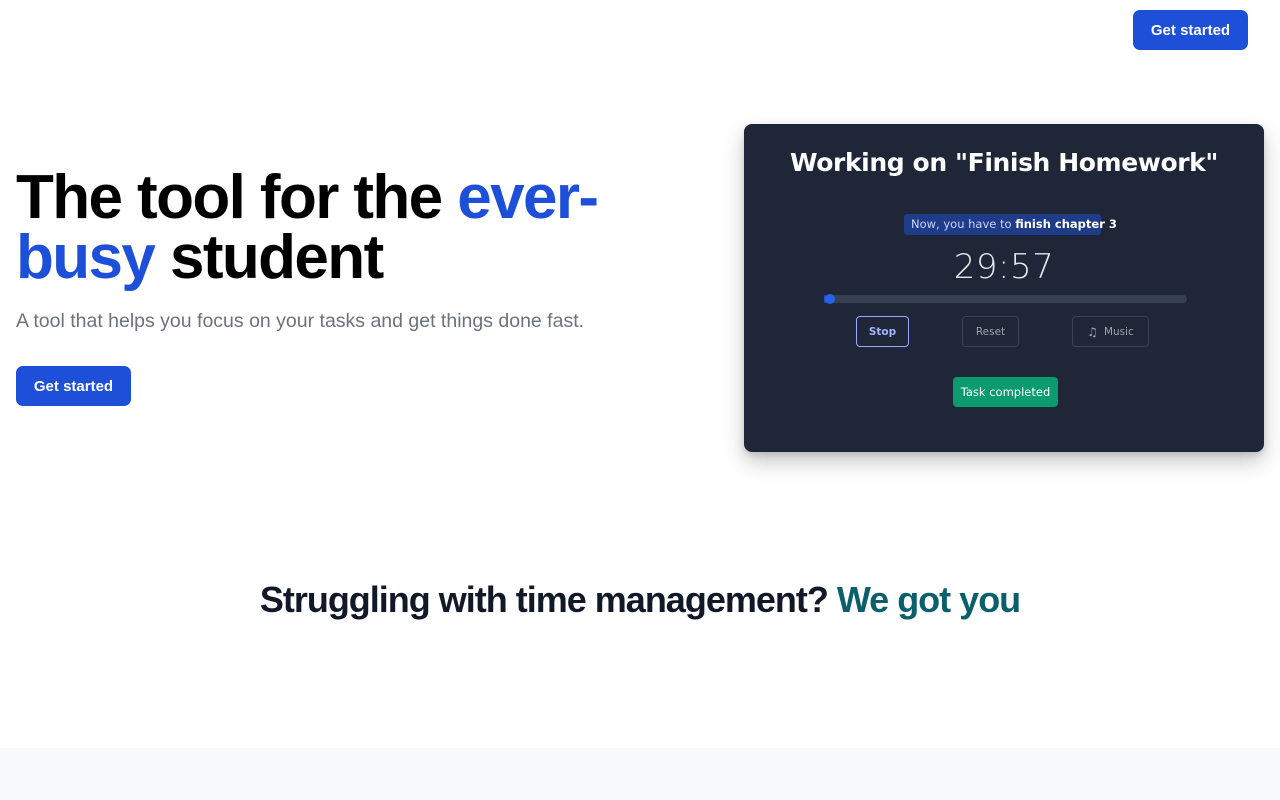 The width and height of the screenshot is (1280, 800). Describe the element at coordinates (237, 197) in the screenshot. I see `hero-title-part1: The tool for the` at that location.